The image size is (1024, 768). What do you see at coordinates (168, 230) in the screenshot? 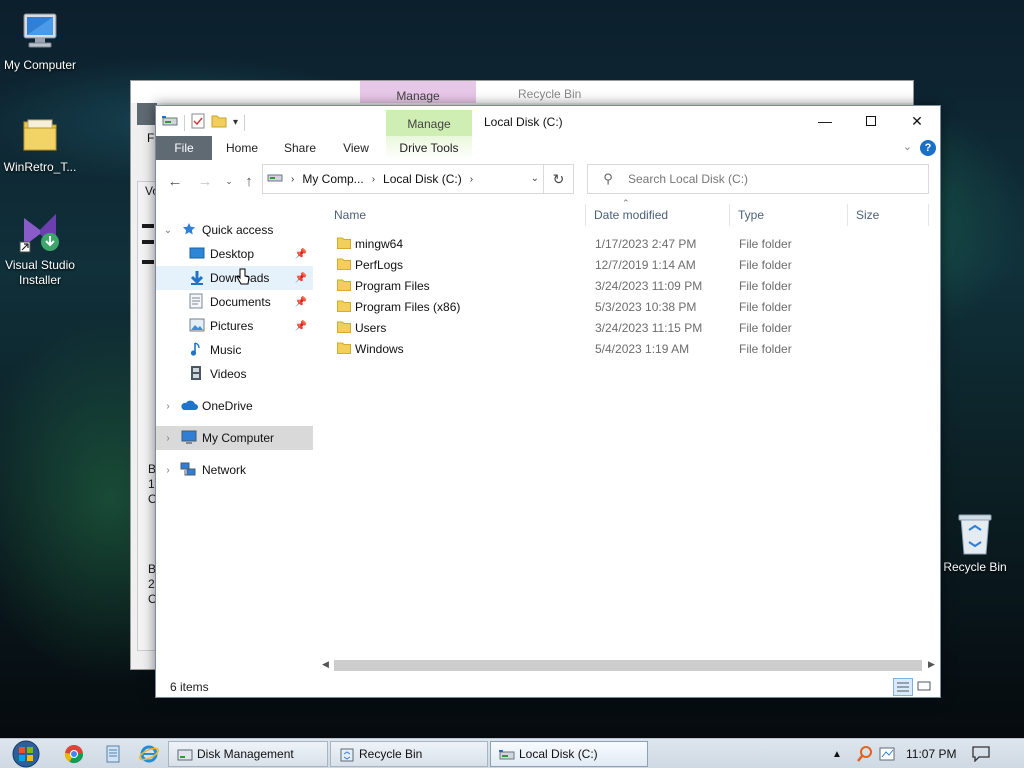
I see `expanded-chevron-icon: ⌄` at bounding box center [168, 230].